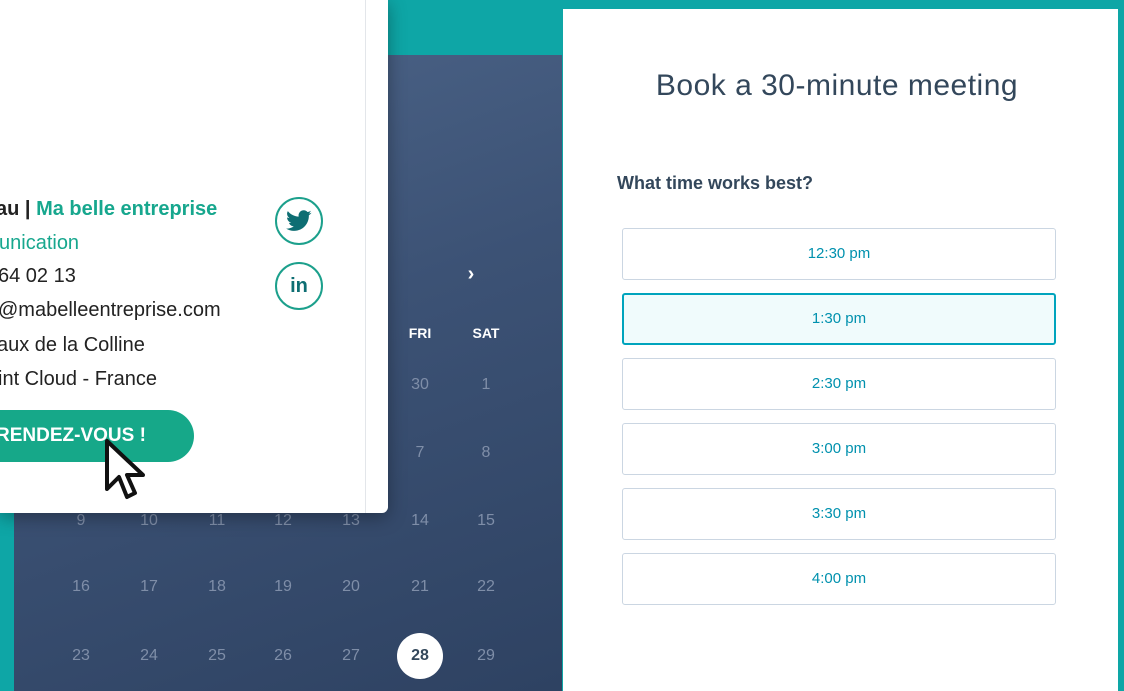  I want to click on card-divider, so click(365, 256).